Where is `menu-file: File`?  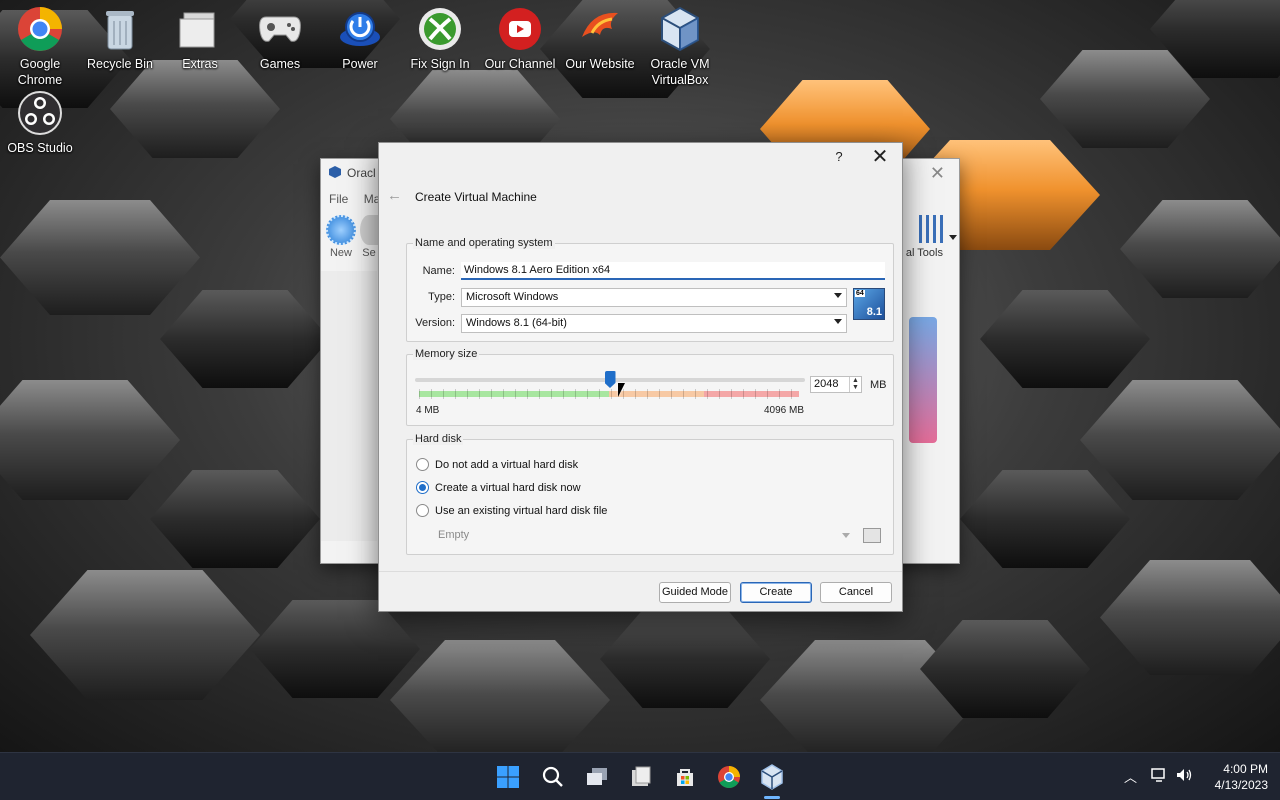
menu-file: File is located at coordinates (338, 199).